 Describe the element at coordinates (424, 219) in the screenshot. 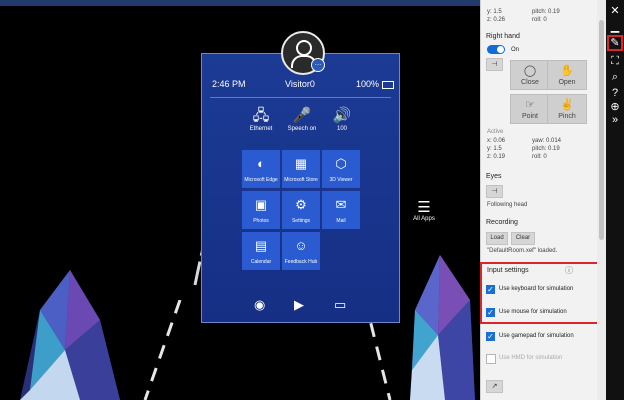

I see `all-apps-label: All Apps` at that location.